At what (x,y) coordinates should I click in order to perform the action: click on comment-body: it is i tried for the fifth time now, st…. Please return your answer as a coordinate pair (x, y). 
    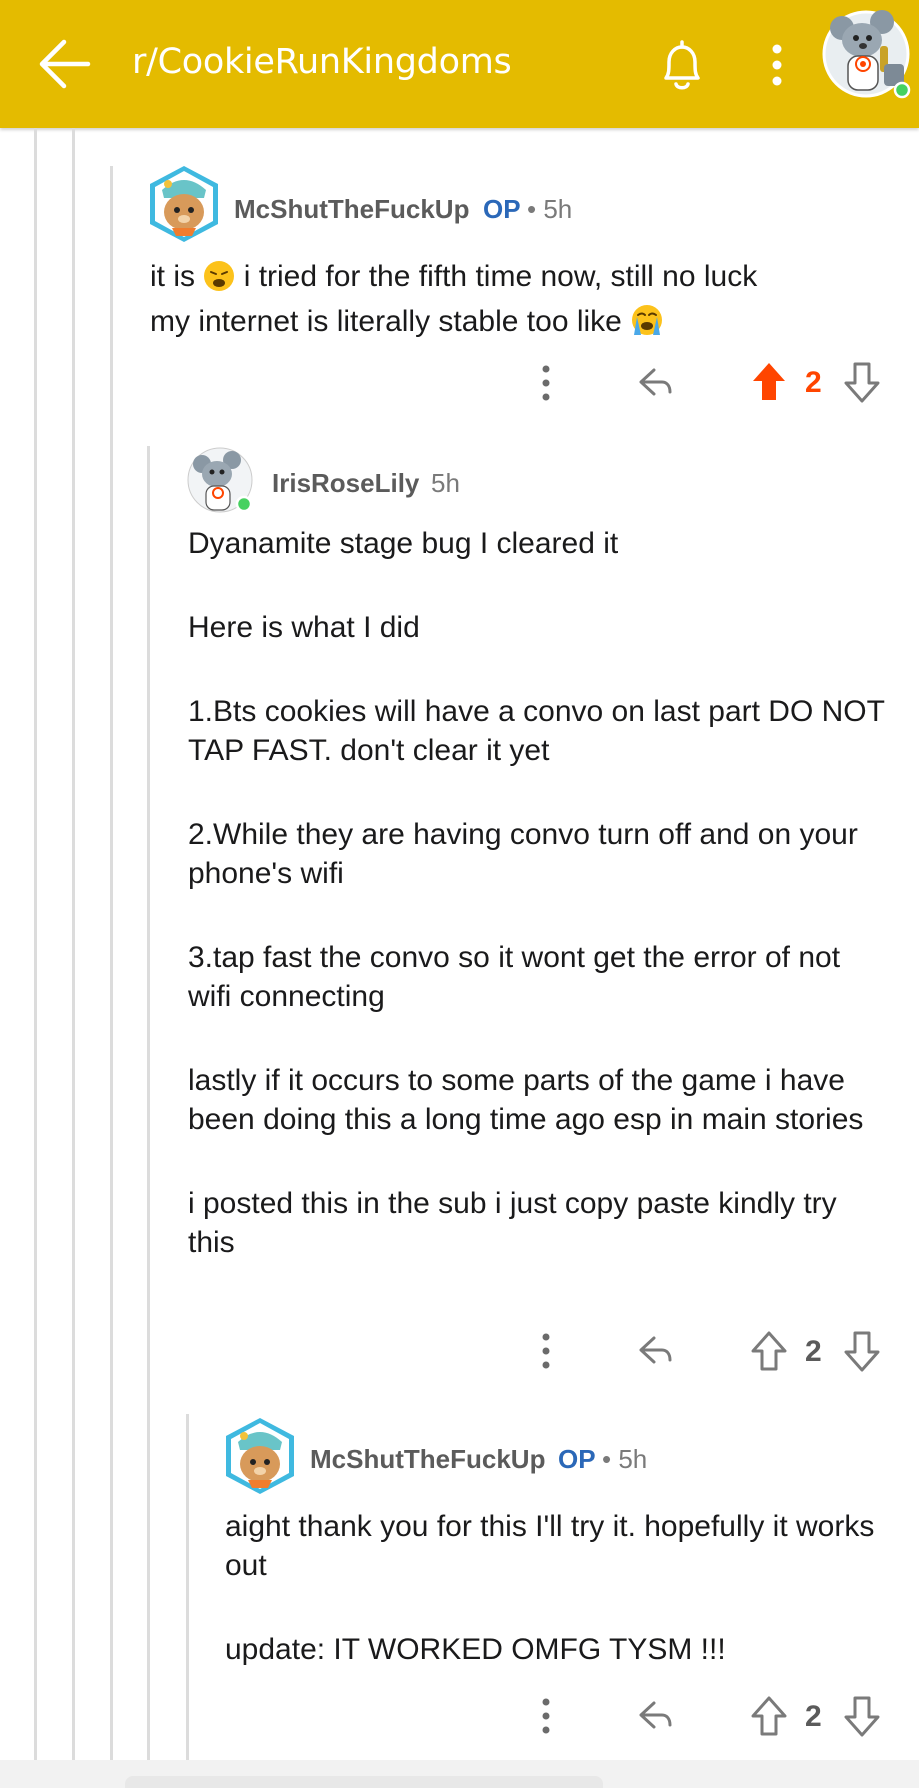
    Looking at the image, I should click on (520, 302).